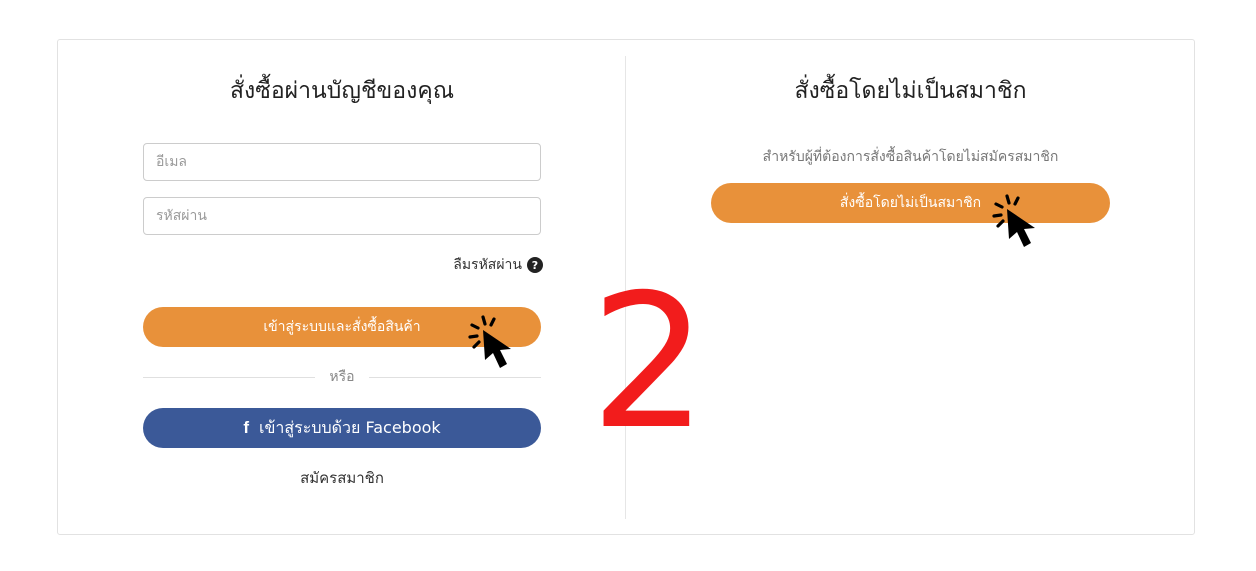 This screenshot has height=571, width=1256. I want to click on forgot-password-label: ลืมรหัสผ่าน, so click(487, 265).